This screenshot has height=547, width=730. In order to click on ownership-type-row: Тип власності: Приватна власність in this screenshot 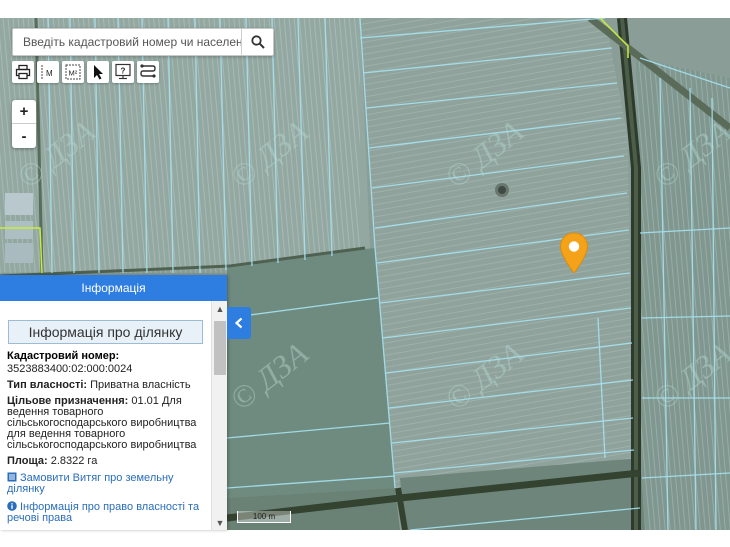, I will do `click(105, 385)`.